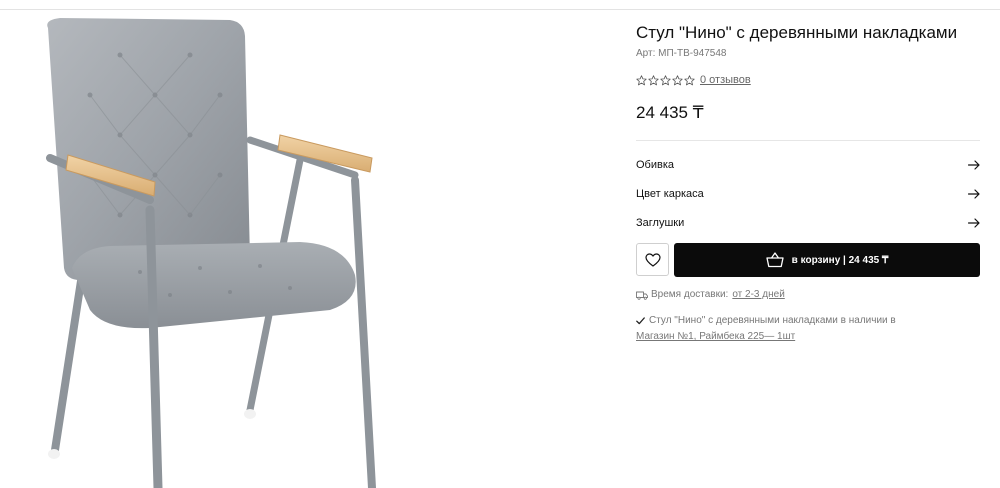  What do you see at coordinates (808, 140) in the screenshot?
I see `section-divider` at bounding box center [808, 140].